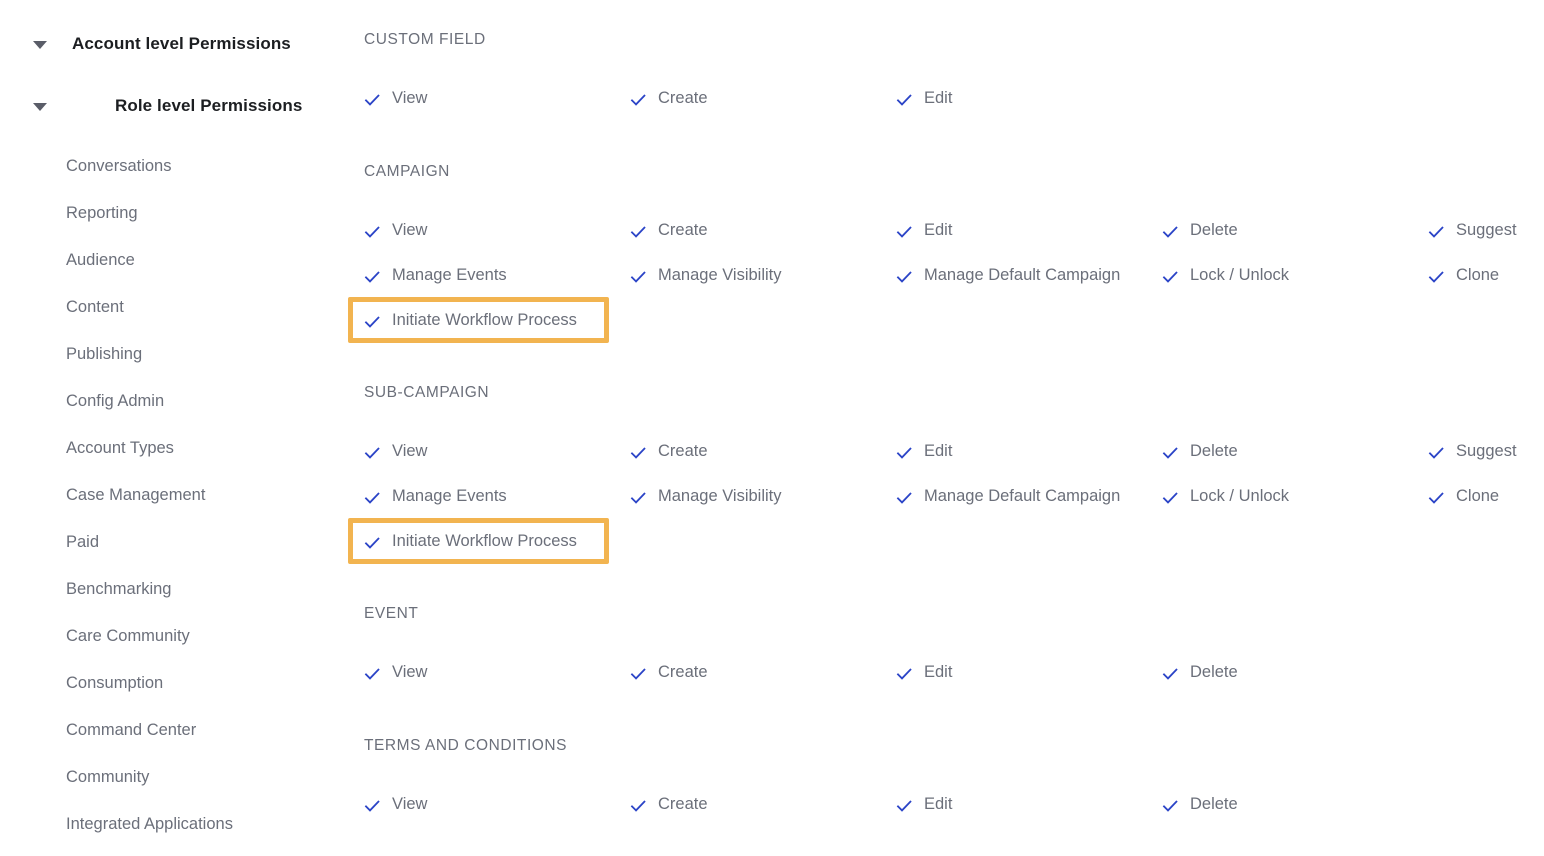  Describe the element at coordinates (175, 166) in the screenshot. I see `sidebar-item-conversations: Conversations` at that location.